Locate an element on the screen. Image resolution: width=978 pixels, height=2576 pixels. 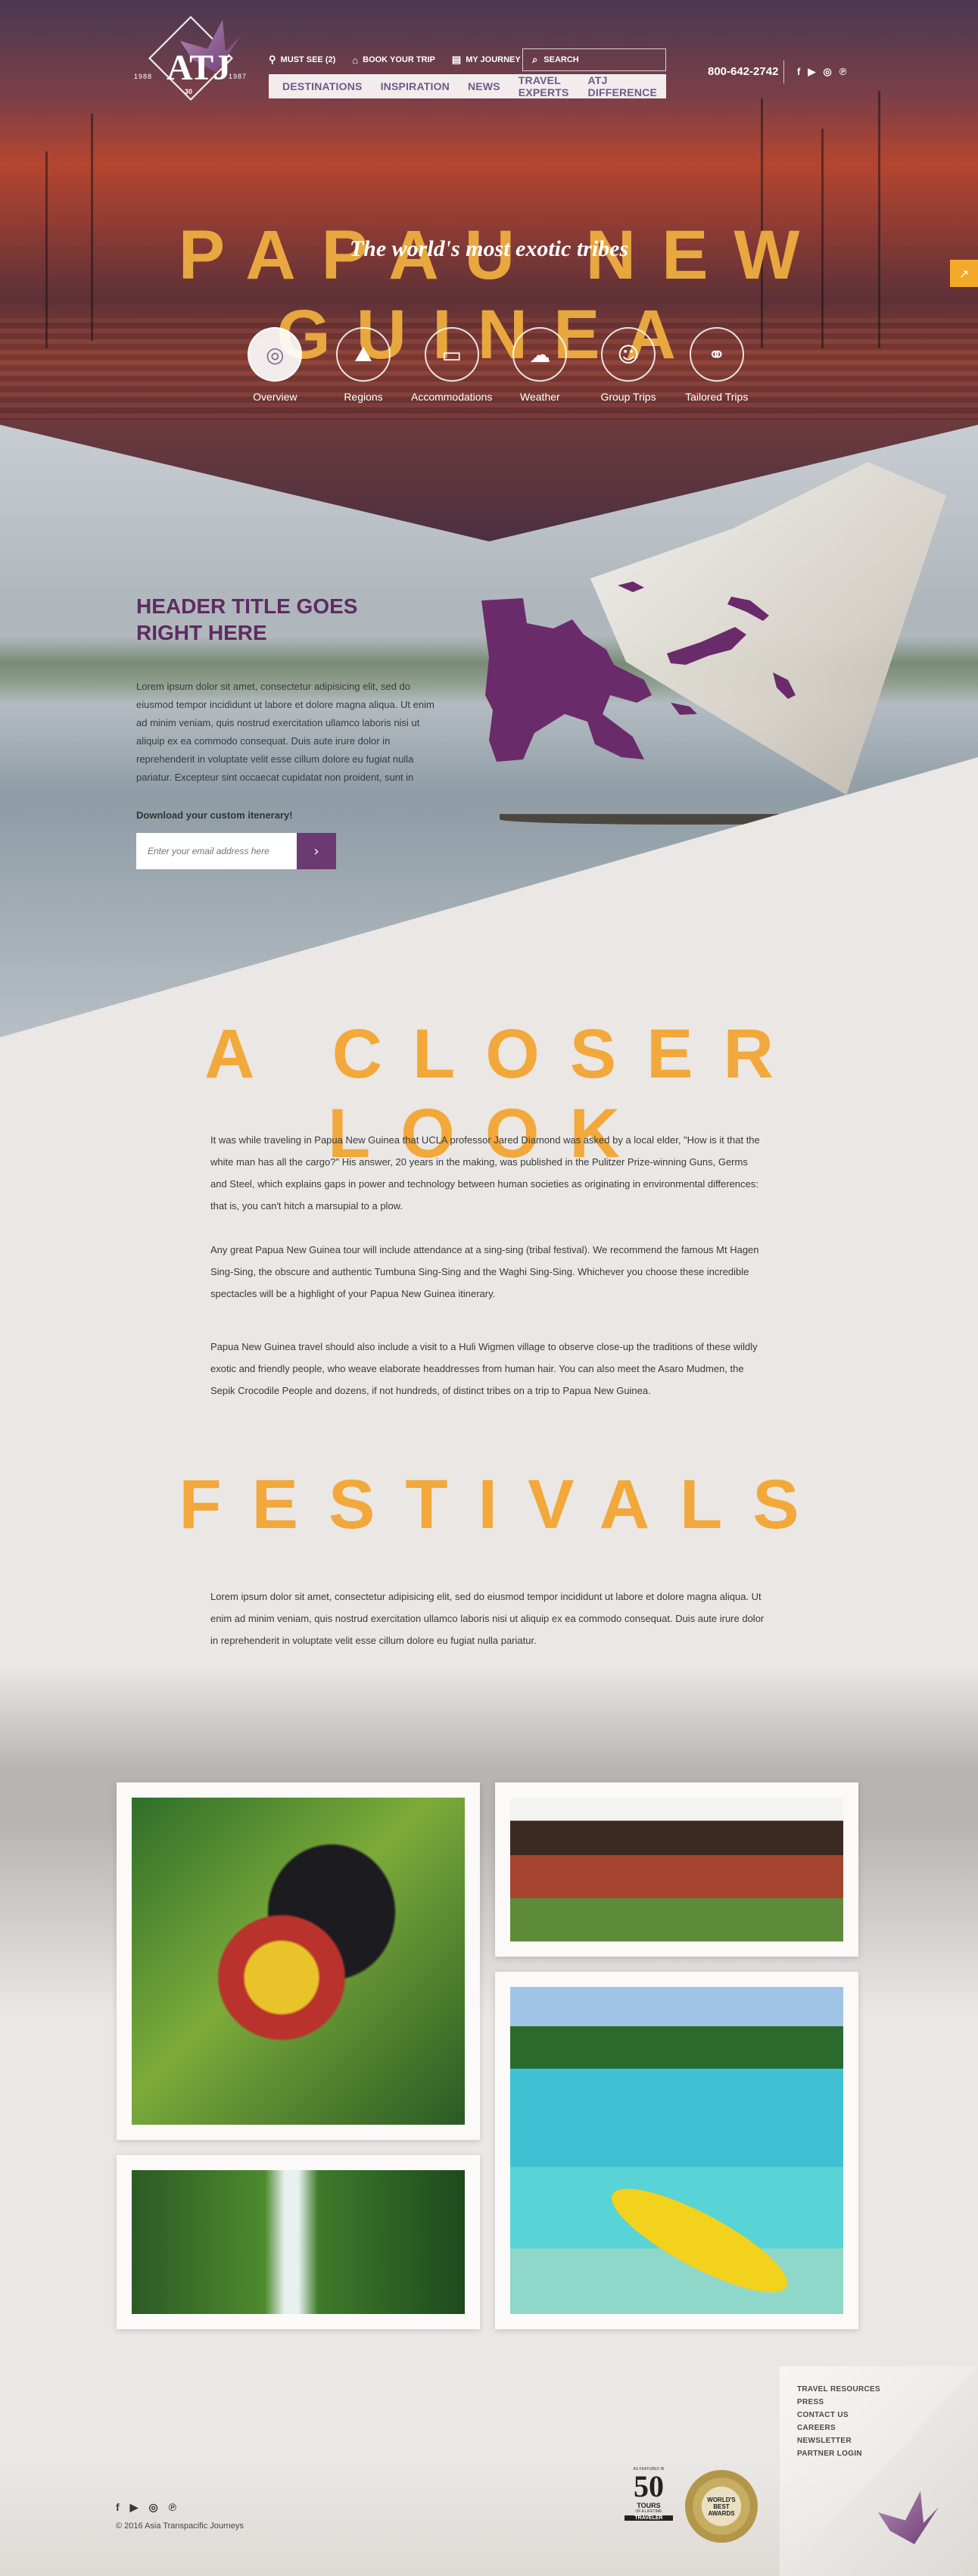
book-trip-link: ⌂ BOOK YOUR TRIP is located at coordinates (393, 60).